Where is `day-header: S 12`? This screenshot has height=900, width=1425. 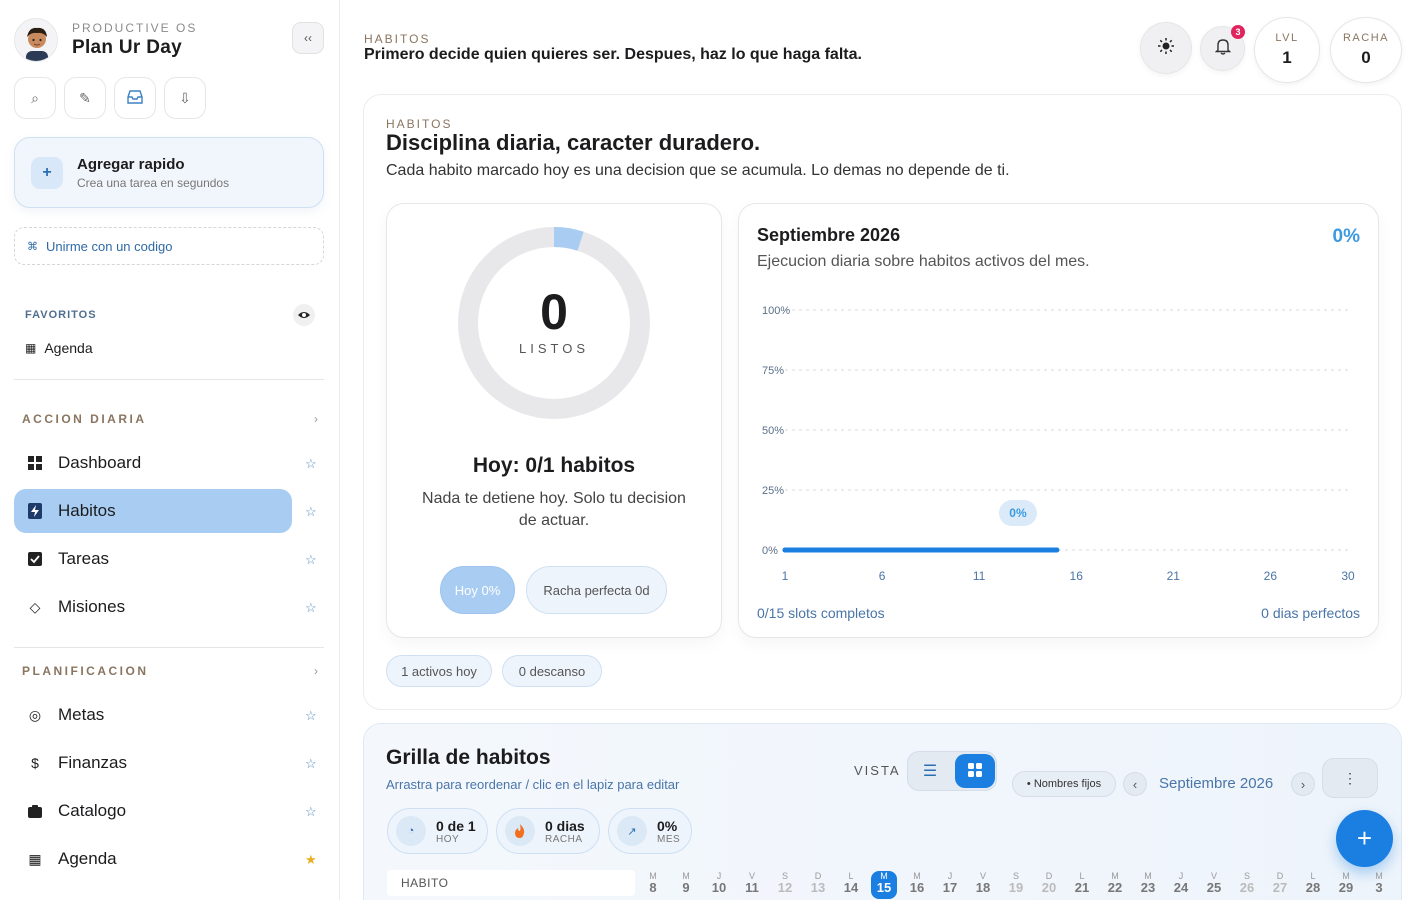 day-header: S 12 is located at coordinates (785, 883).